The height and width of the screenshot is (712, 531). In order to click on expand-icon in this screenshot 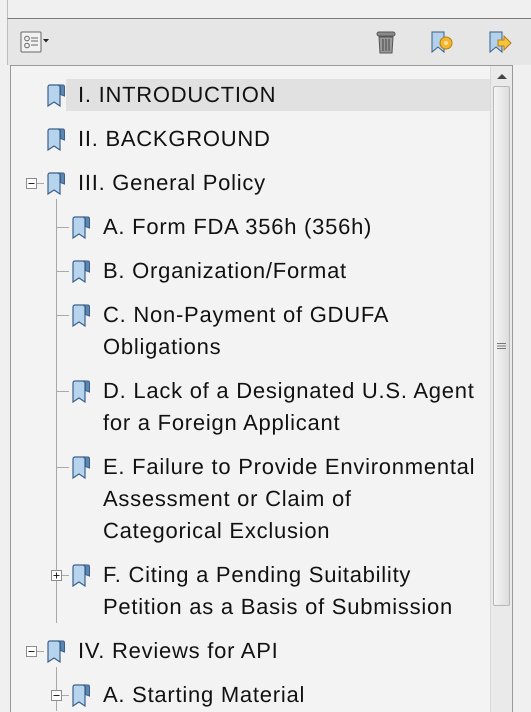, I will do `click(56, 575)`.